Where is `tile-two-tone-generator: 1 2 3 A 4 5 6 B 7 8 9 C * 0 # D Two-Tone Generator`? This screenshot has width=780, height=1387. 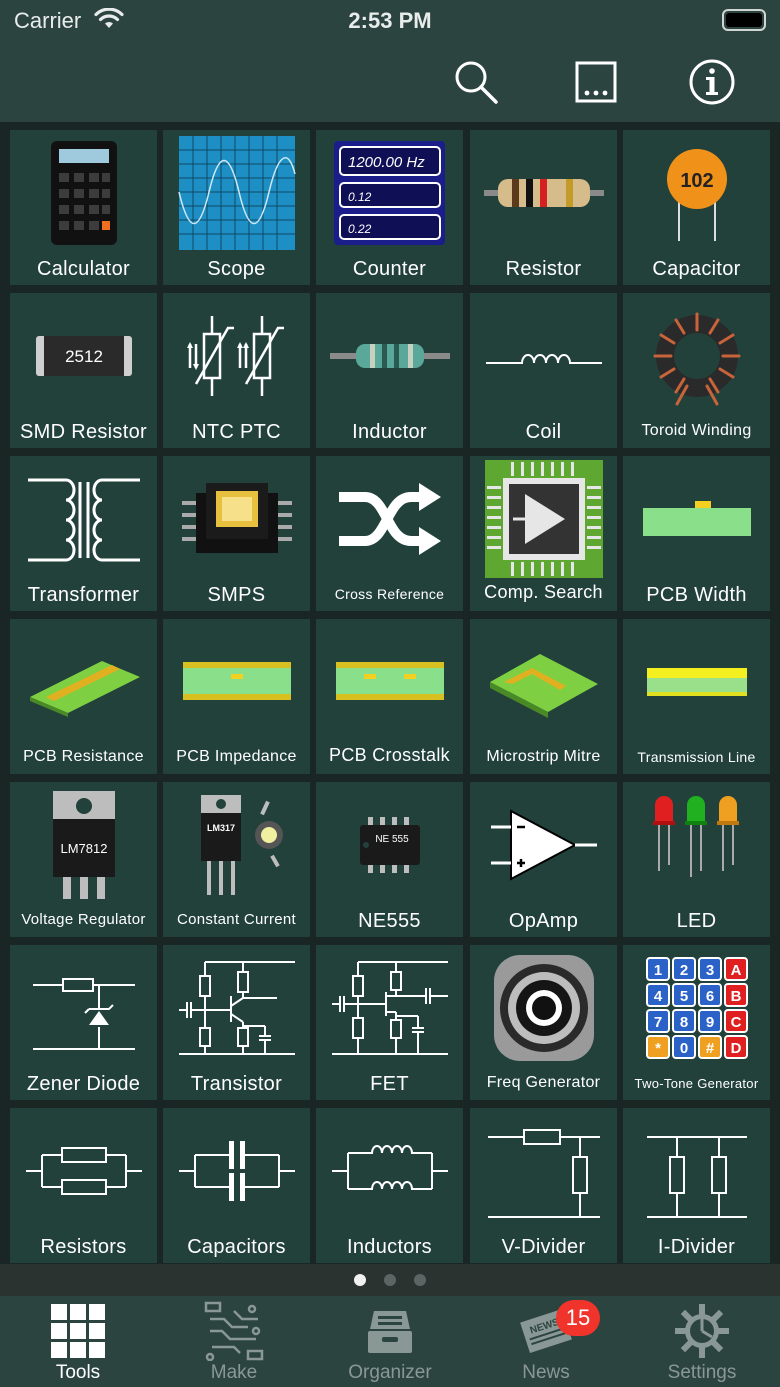
tile-two-tone-generator: 1 2 3 A 4 5 6 B 7 8 9 C * 0 # D Two-Tone Generator is located at coordinates (696, 1022).